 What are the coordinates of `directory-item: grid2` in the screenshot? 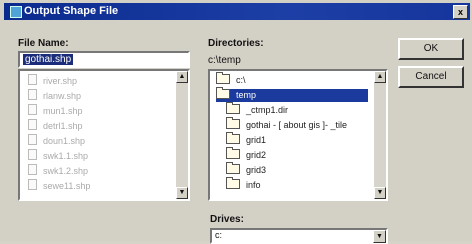 It's located at (296, 154).